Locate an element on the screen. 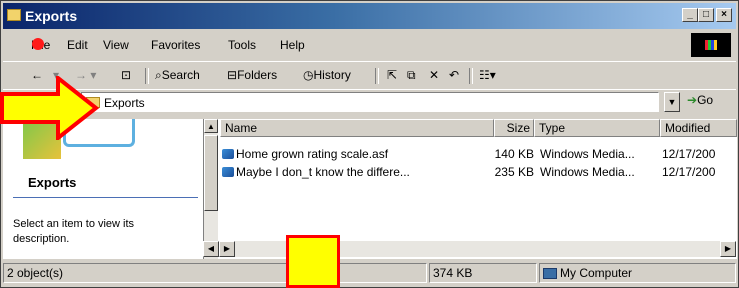  highlight-marker is located at coordinates (313, 261).